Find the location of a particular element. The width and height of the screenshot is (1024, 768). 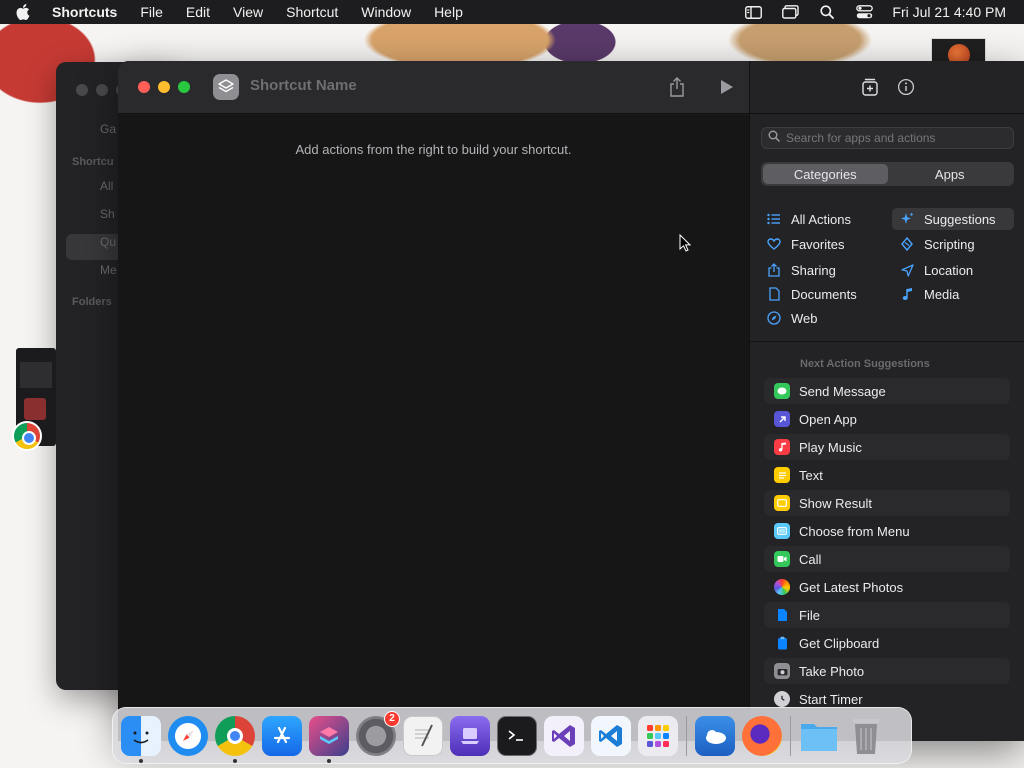

library-mode-control: Categories Apps is located at coordinates (887, 174).